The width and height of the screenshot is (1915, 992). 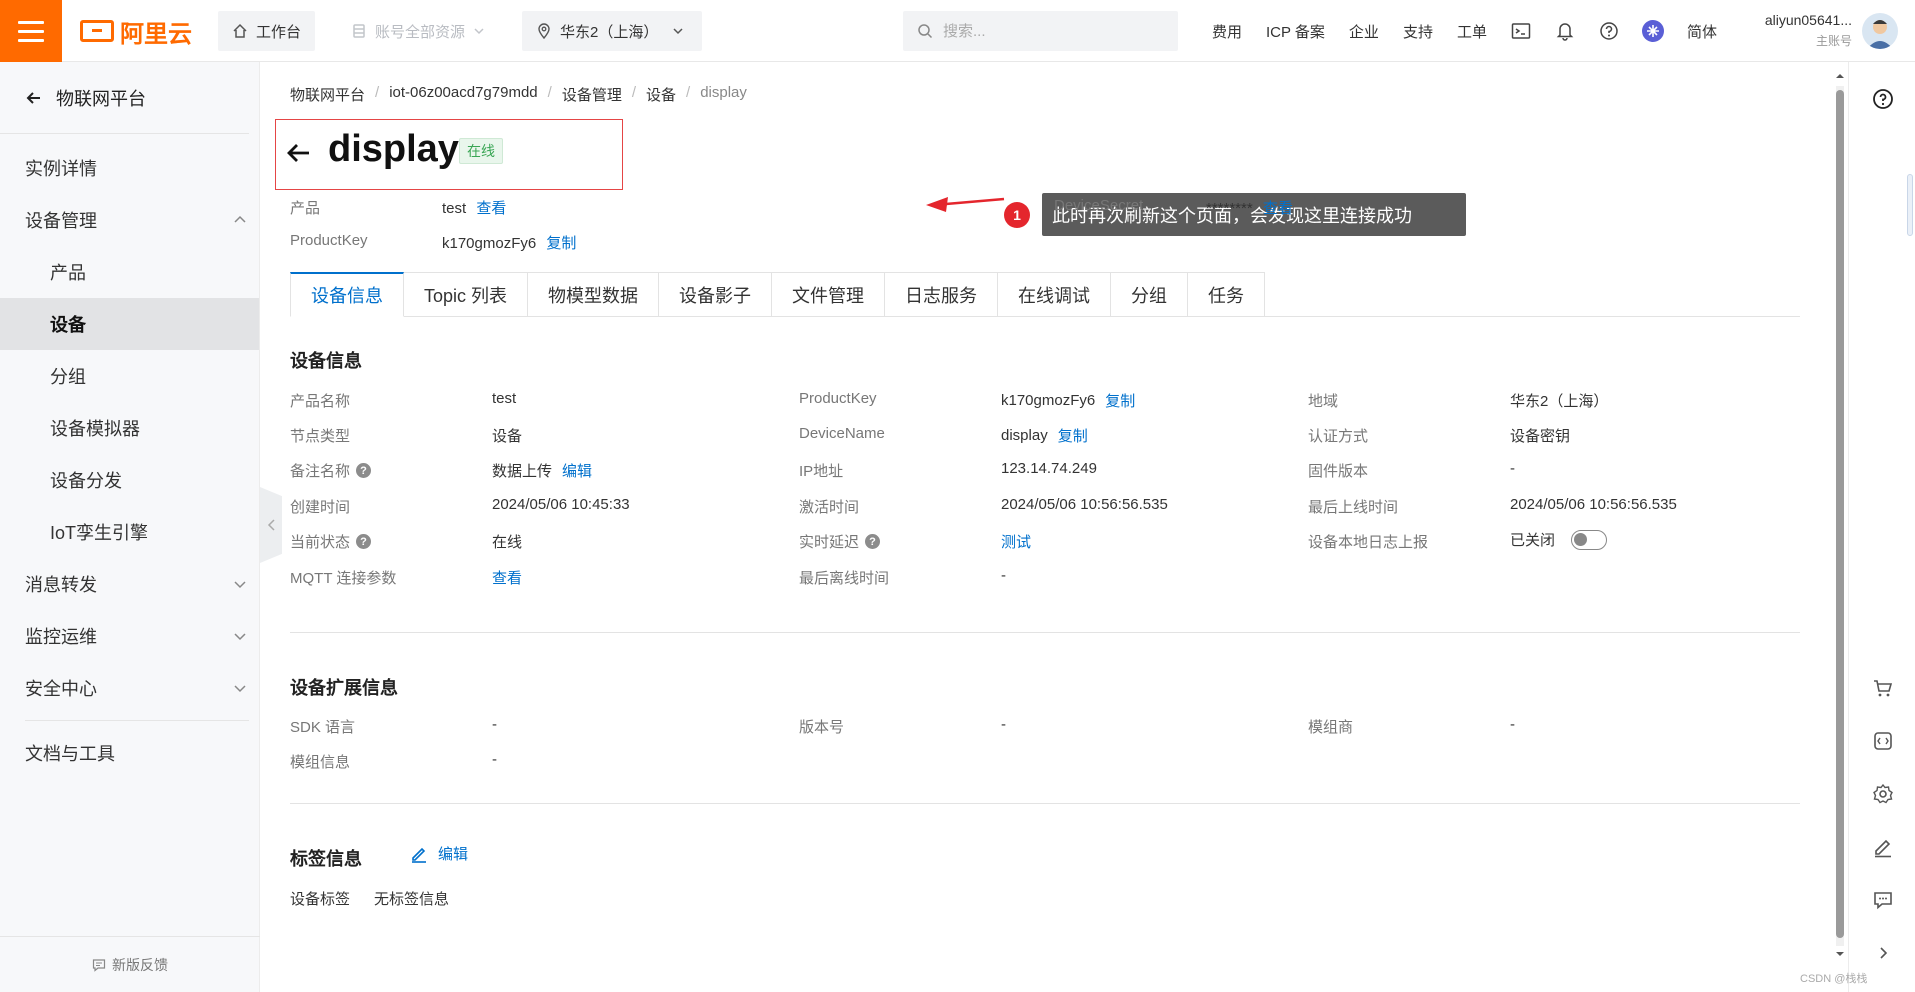 What do you see at coordinates (320, 401) in the screenshot?
I see `info-label-text: 产品名称` at bounding box center [320, 401].